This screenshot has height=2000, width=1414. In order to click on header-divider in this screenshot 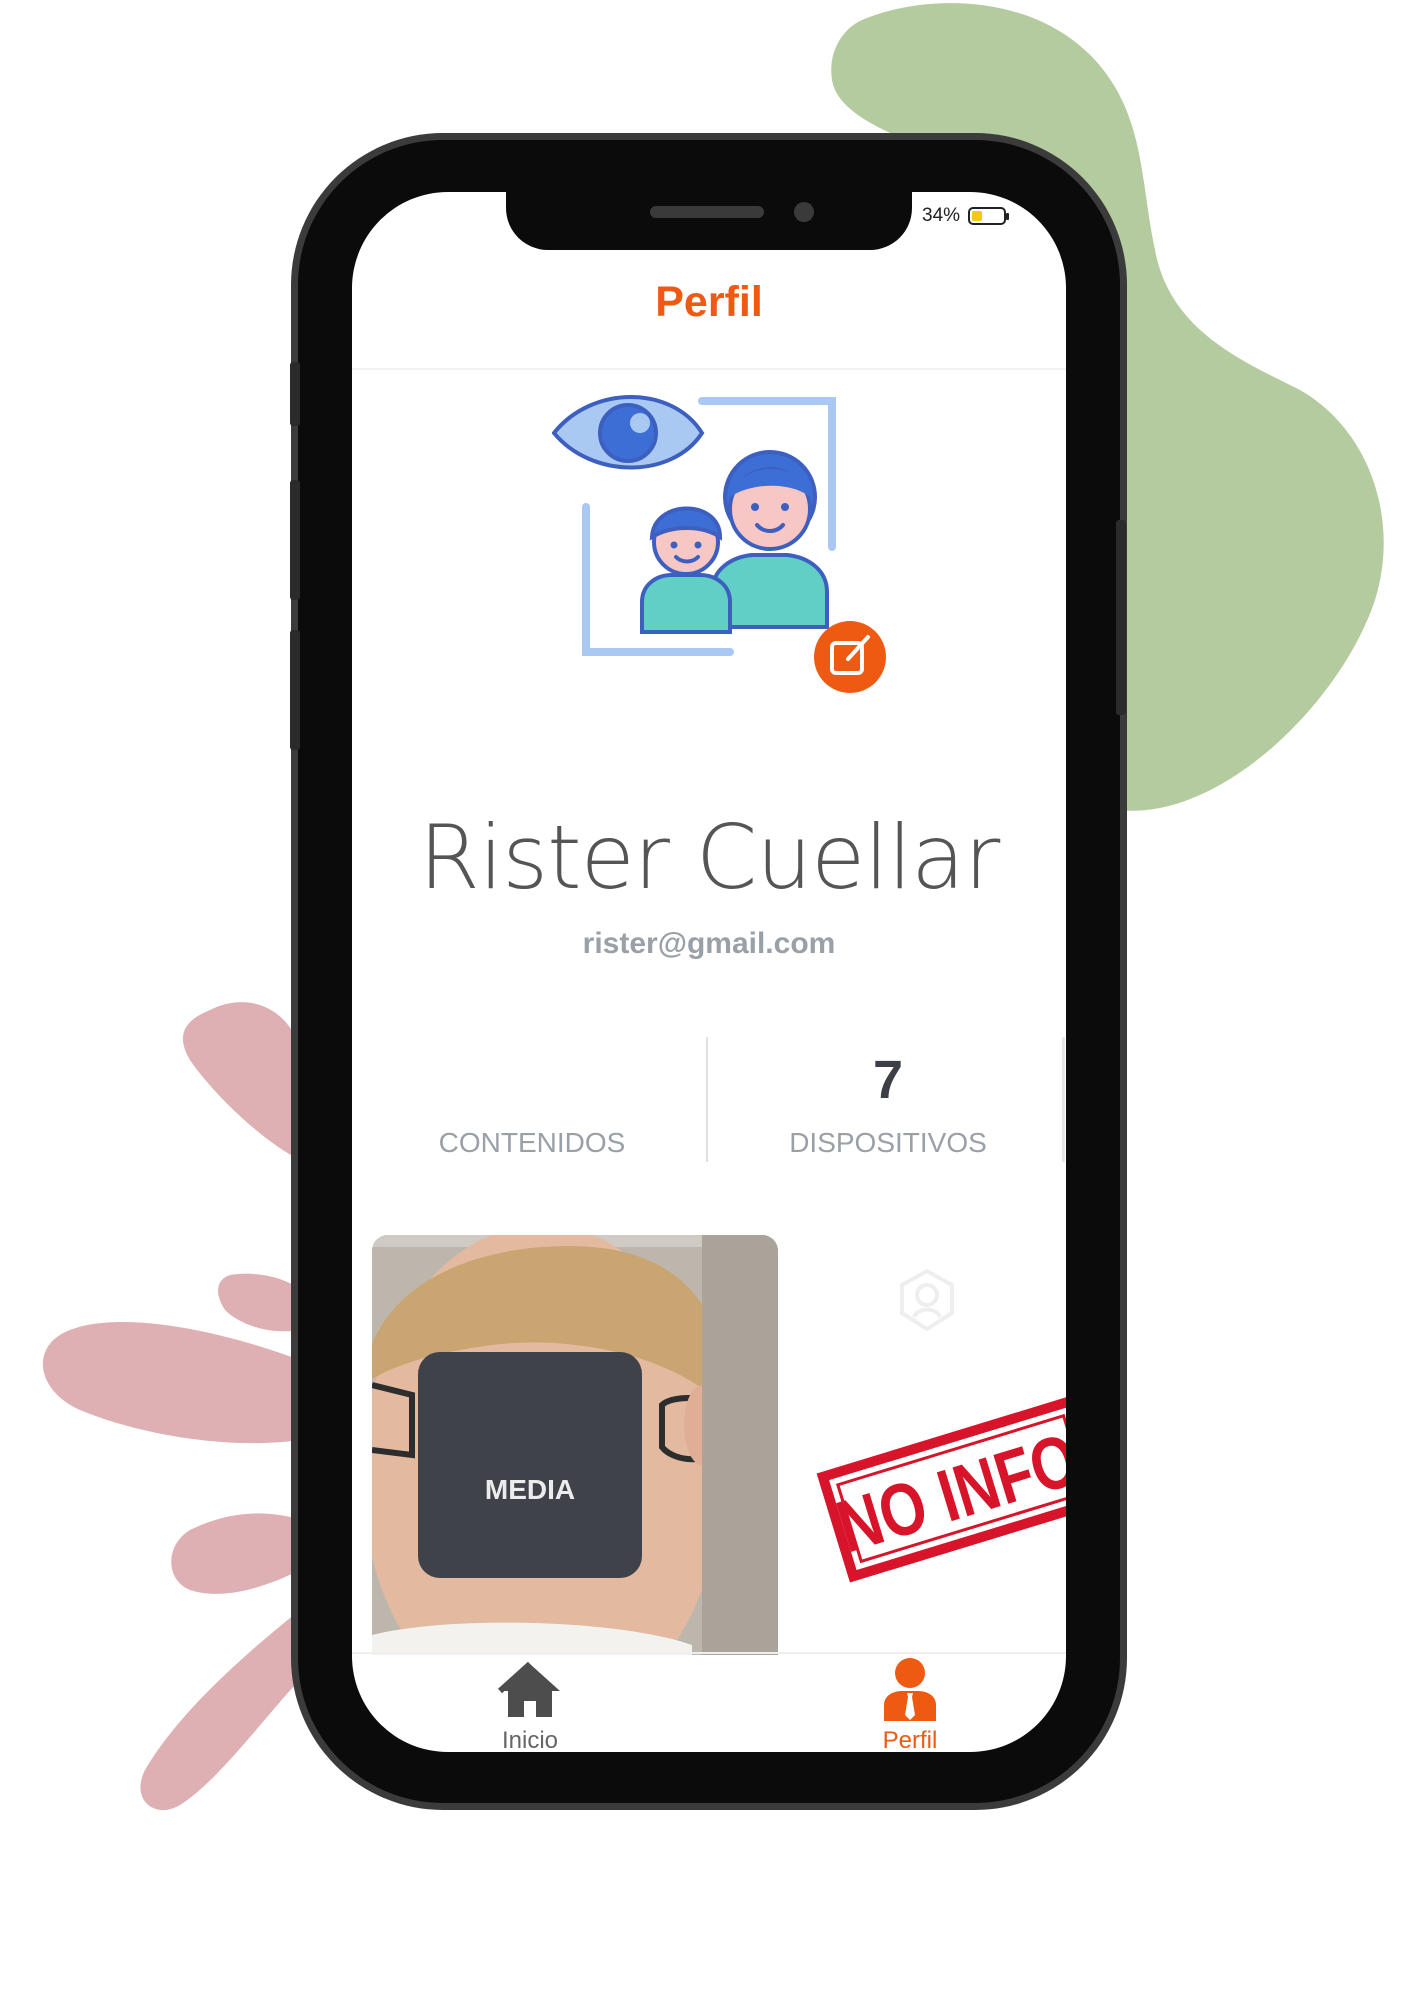, I will do `click(709, 369)`.